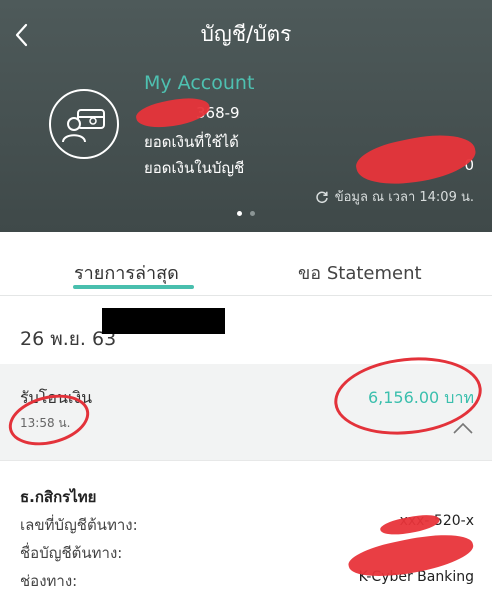 Image resolution: width=492 pixels, height=610 pixels. Describe the element at coordinates (199, 83) in the screenshot. I see `account-name: My Account` at that location.